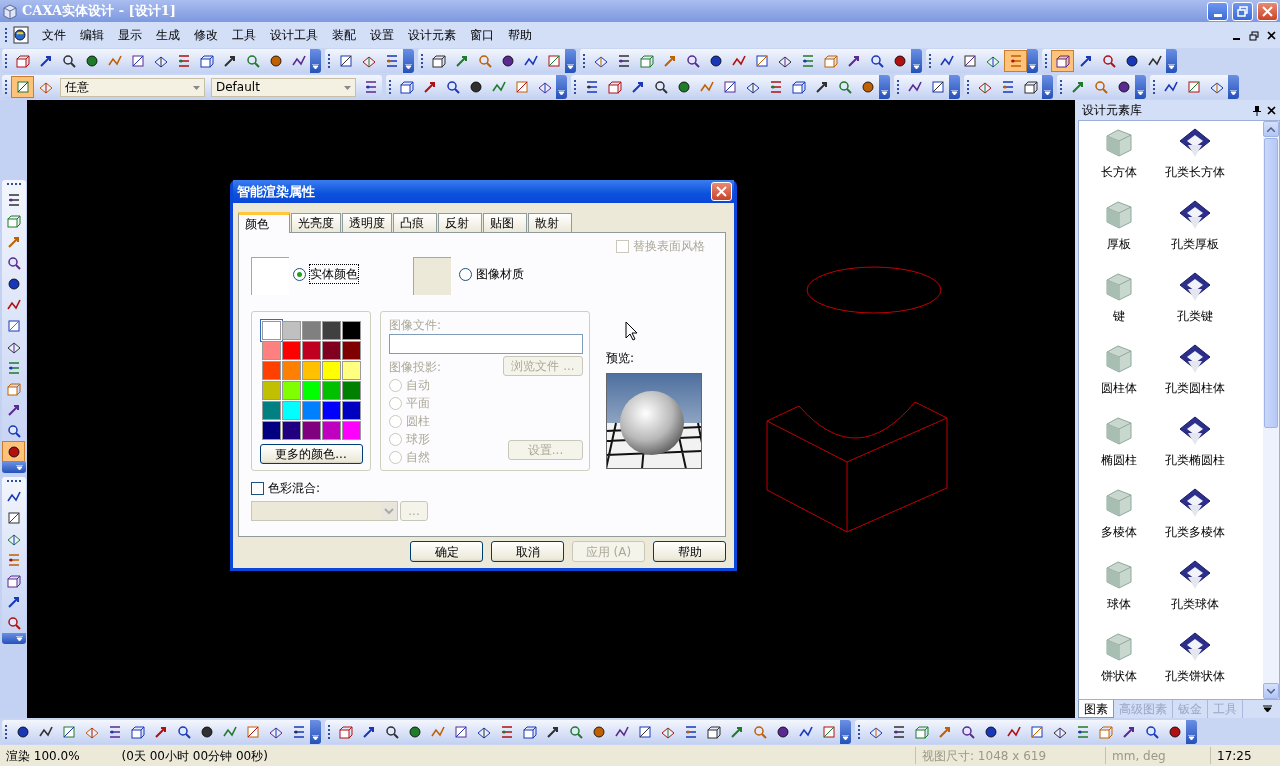  Describe the element at coordinates (367, 222) in the screenshot. I see `dialog-tab: 透明度` at that location.